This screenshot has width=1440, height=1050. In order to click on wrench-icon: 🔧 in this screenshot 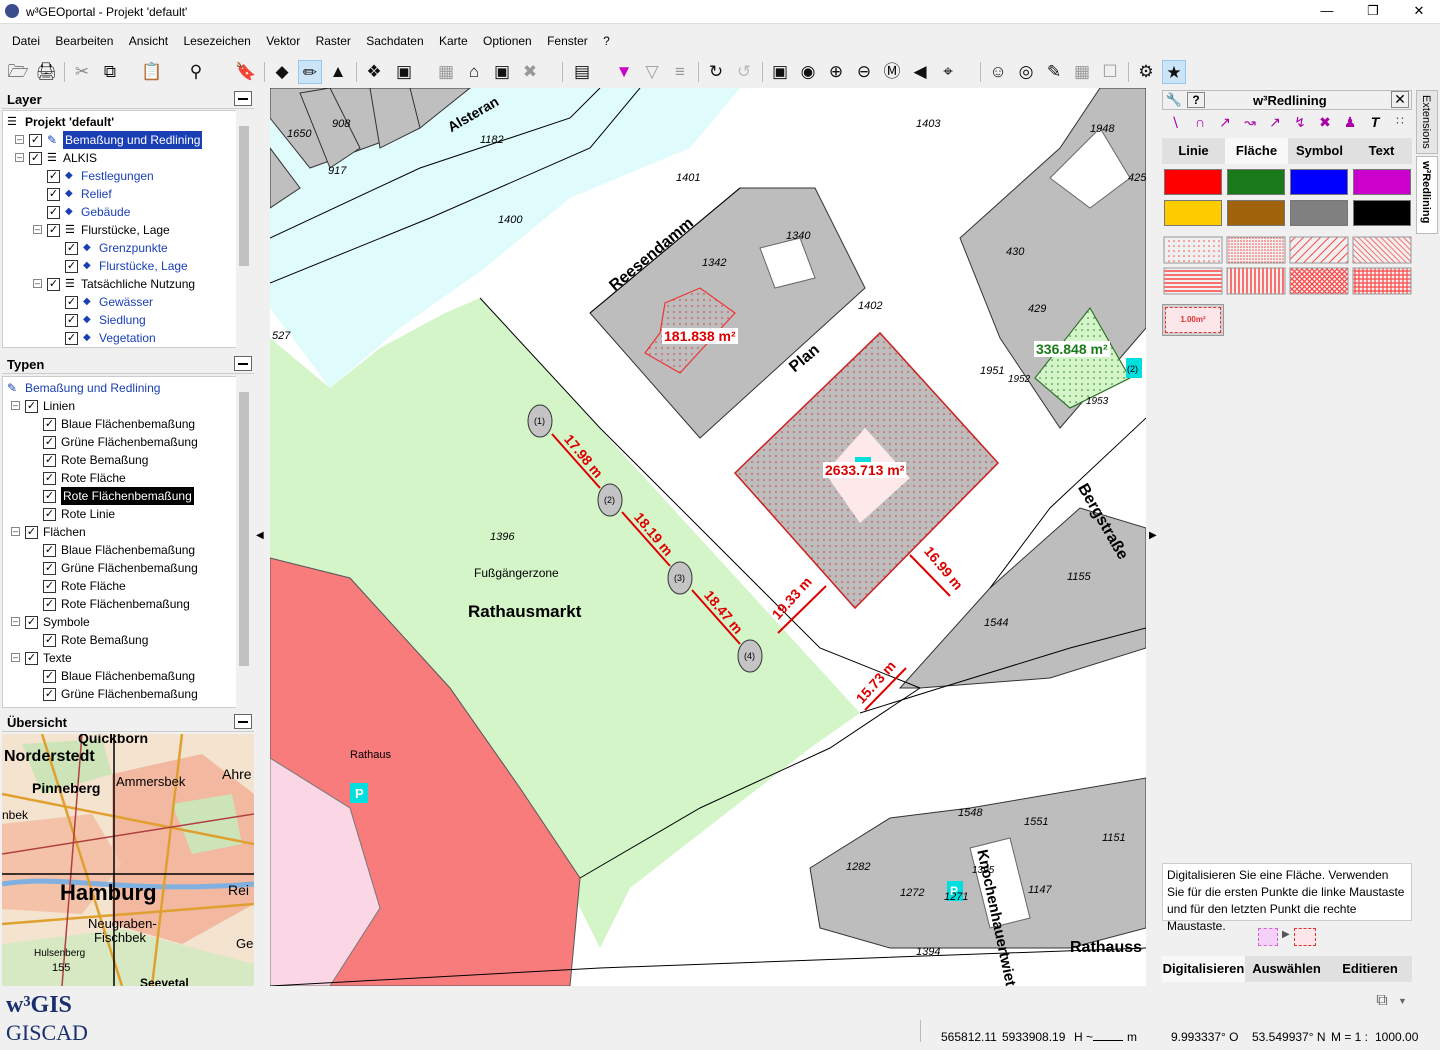, I will do `click(1174, 100)`.